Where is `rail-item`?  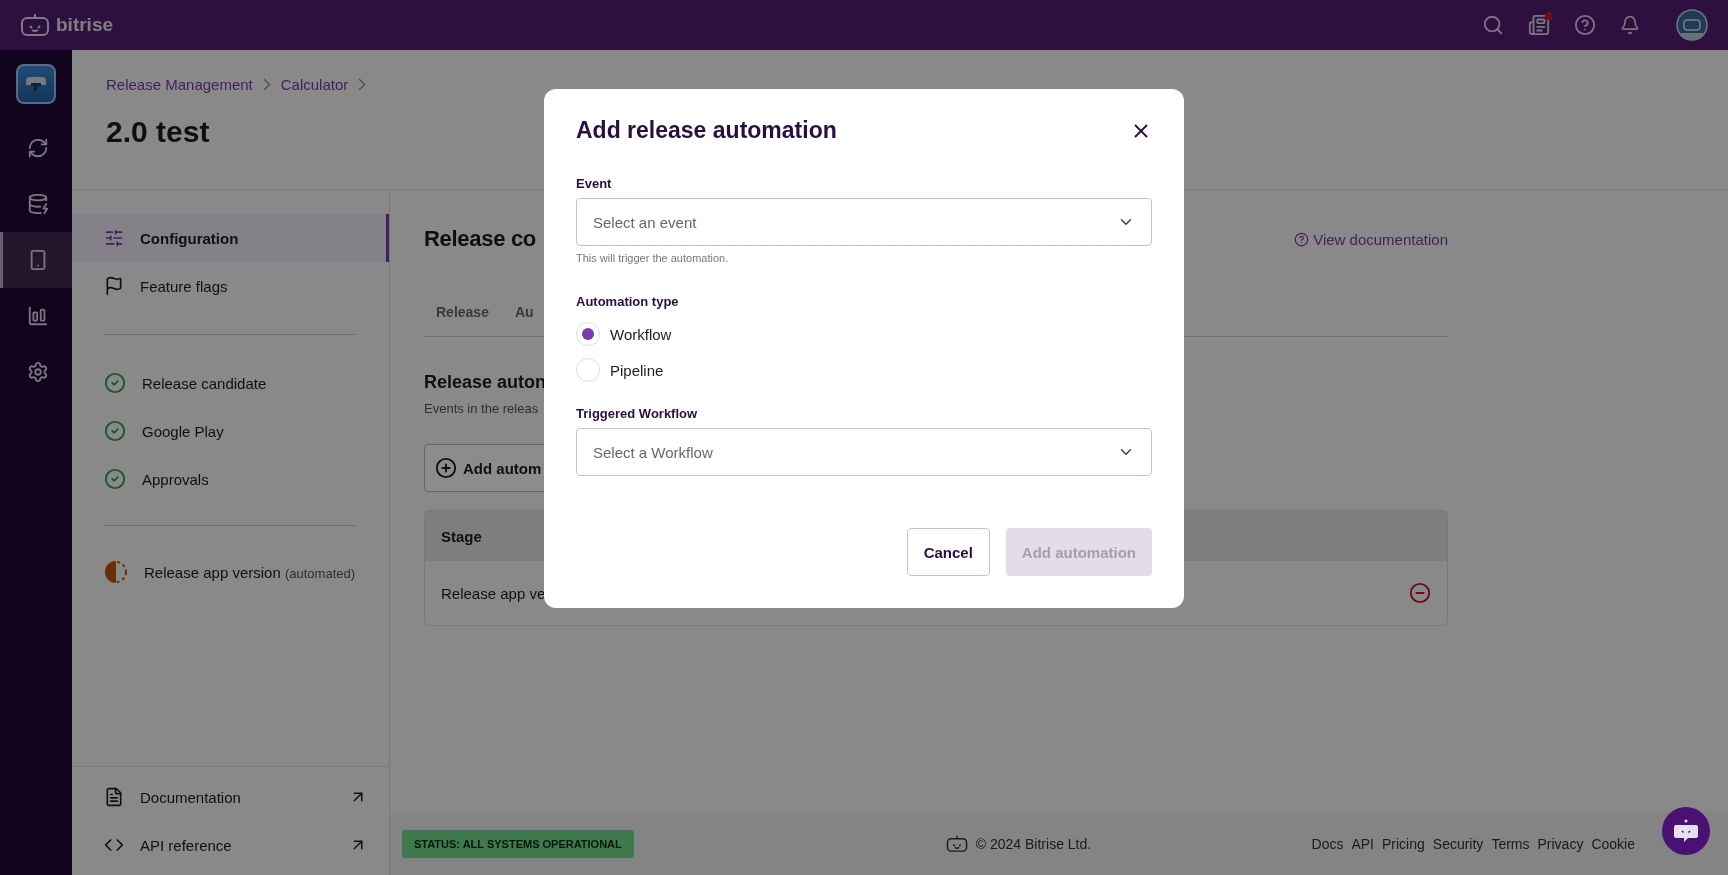
rail-item is located at coordinates (36, 260).